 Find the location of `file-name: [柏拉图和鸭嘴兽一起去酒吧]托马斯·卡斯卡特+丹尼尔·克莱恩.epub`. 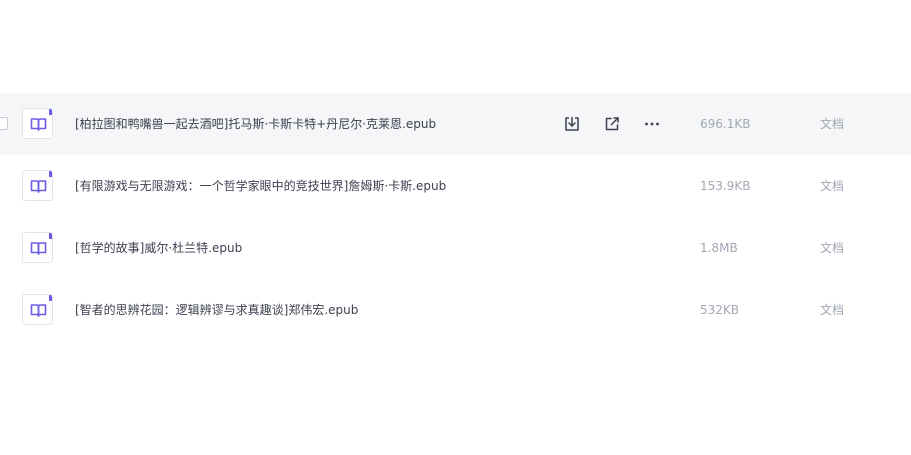

file-name: [柏拉图和鸭嘴兽一起去酒吧]托马斯·卡斯卡特+丹尼尔·克莱恩.epub is located at coordinates (255, 124).